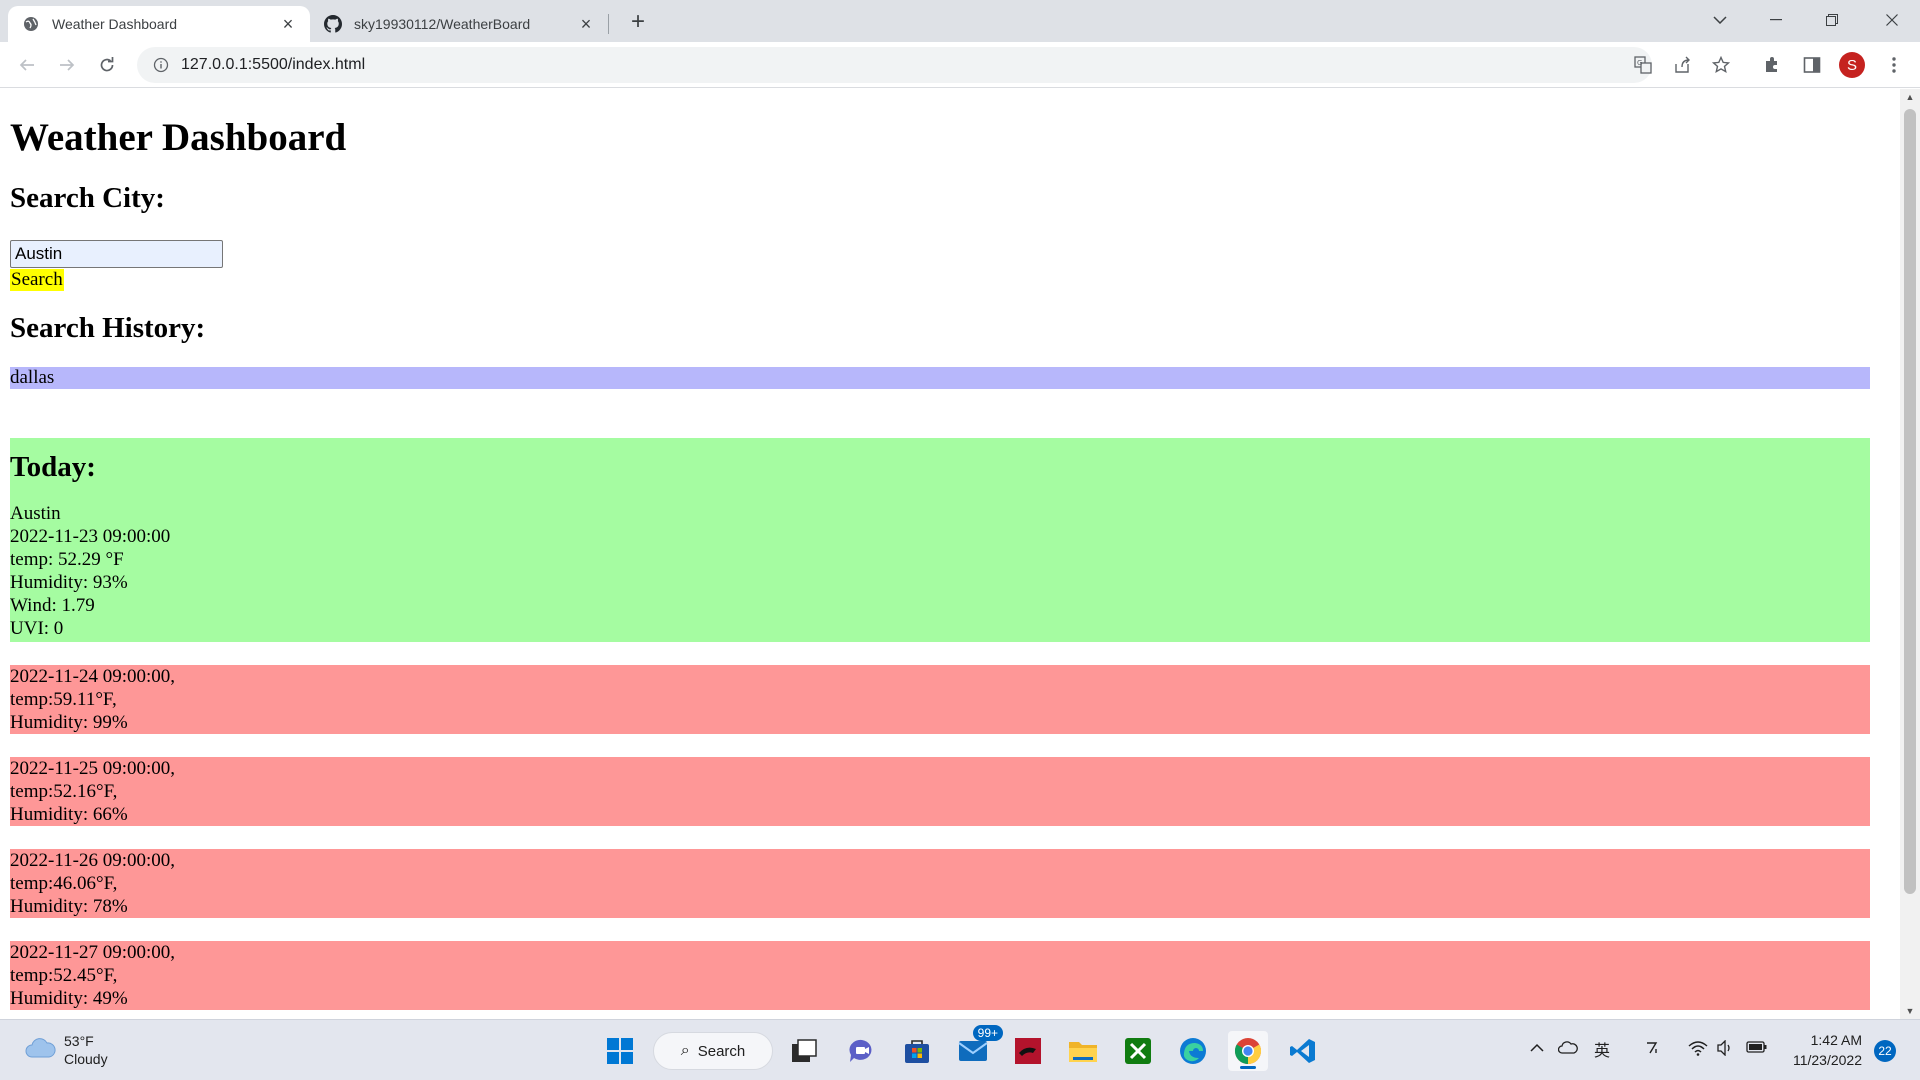 Image resolution: width=1920 pixels, height=1080 pixels. What do you see at coordinates (1725, 1050) in the screenshot?
I see `volume-icon` at bounding box center [1725, 1050].